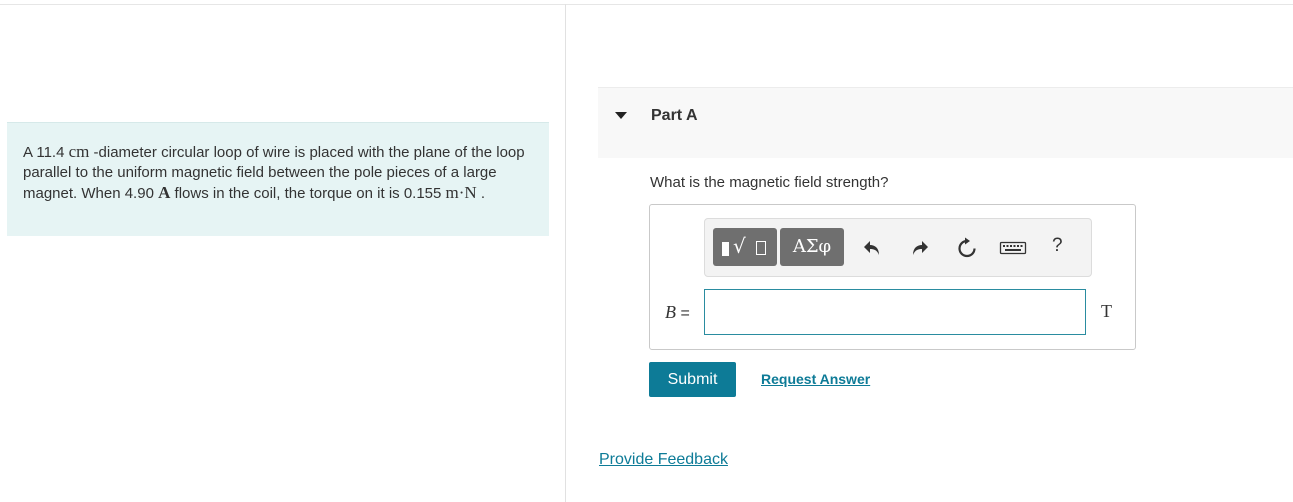 Image resolution: width=1293 pixels, height=502 pixels. Describe the element at coordinates (46, 152) in the screenshot. I see `problem-text-prefix: A 11.4` at that location.